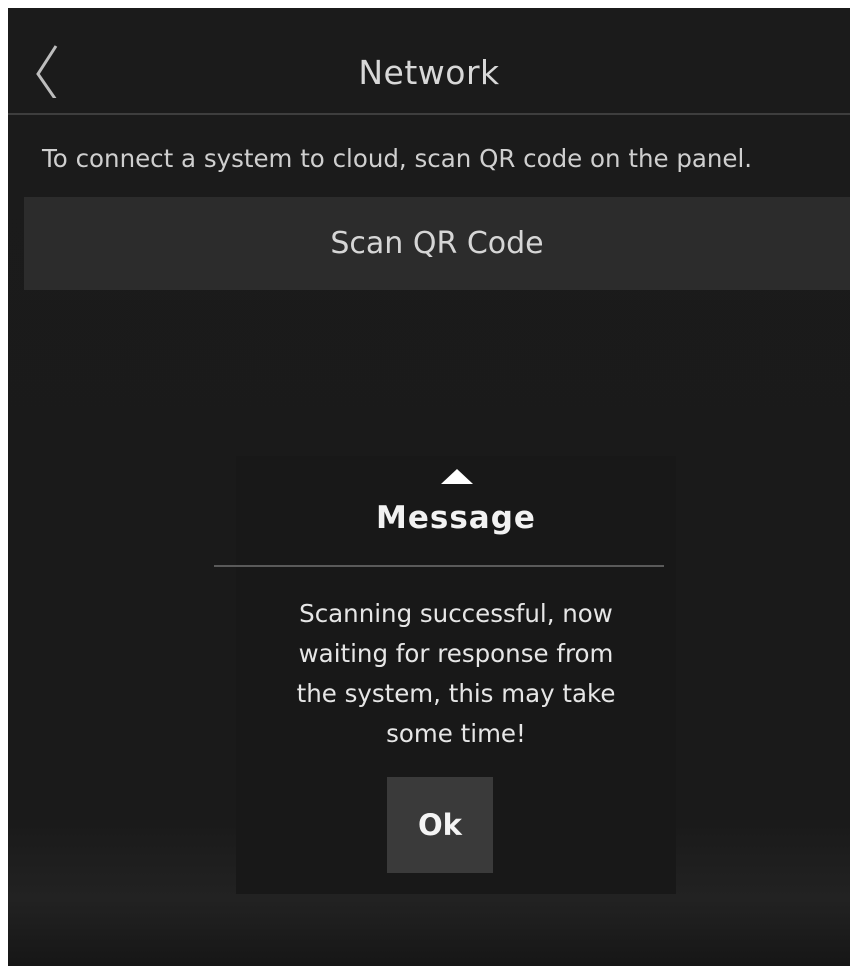 This screenshot has width=850, height=971. What do you see at coordinates (456, 613) in the screenshot?
I see `message-line: Scanning successful, now` at bounding box center [456, 613].